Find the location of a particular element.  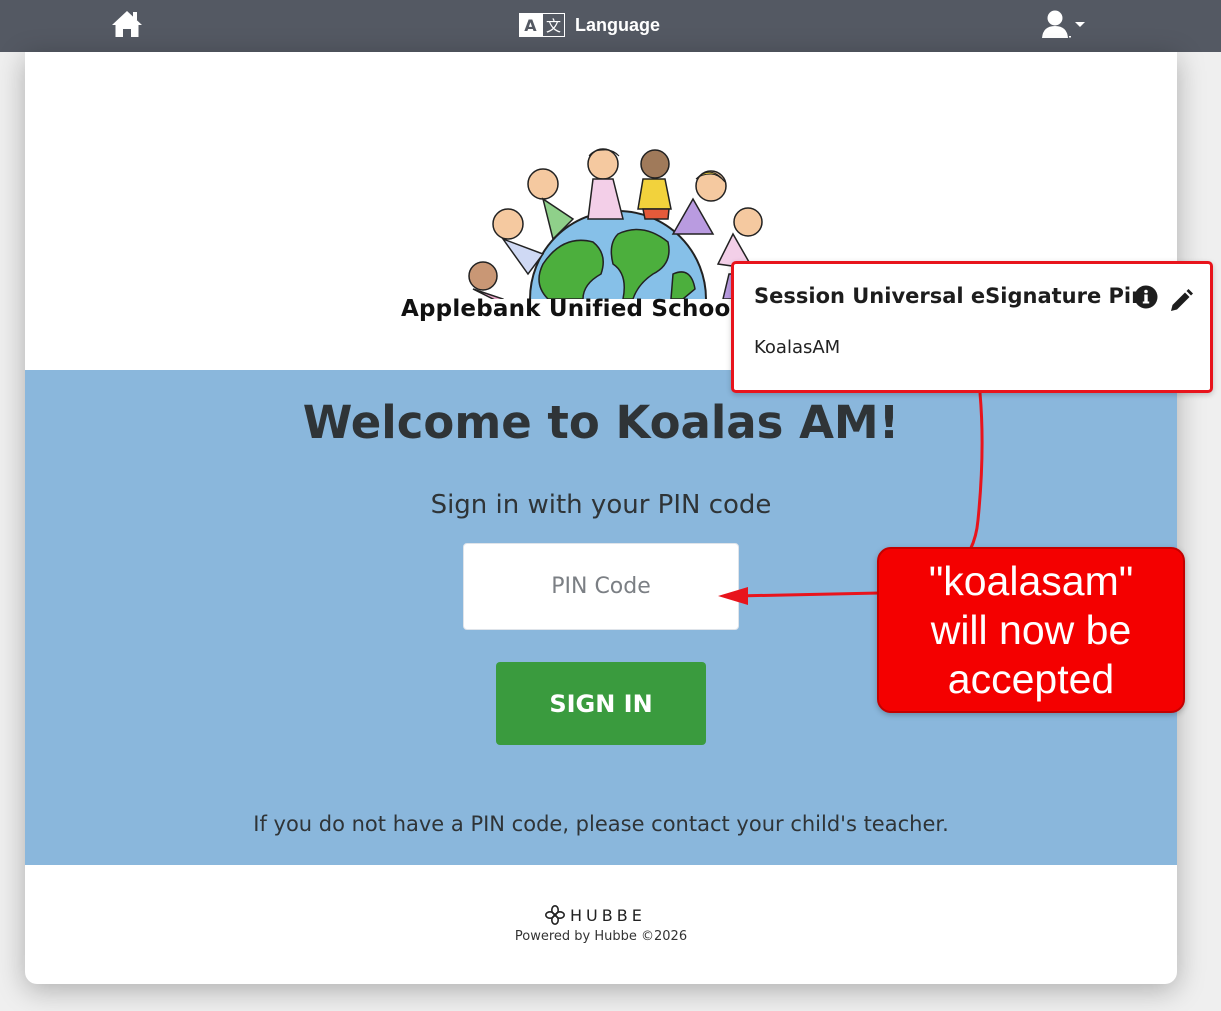

home-icon is located at coordinates (127, 24).